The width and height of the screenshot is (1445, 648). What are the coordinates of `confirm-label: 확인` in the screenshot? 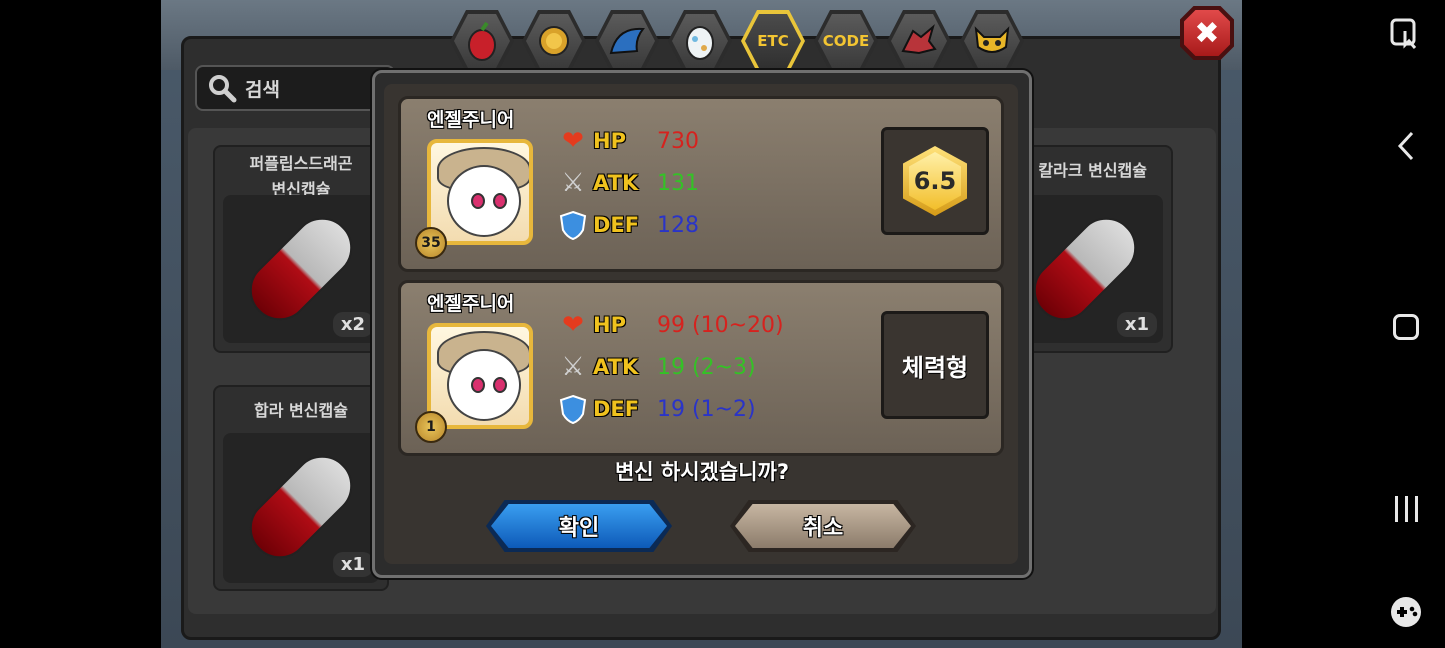 It's located at (579, 526).